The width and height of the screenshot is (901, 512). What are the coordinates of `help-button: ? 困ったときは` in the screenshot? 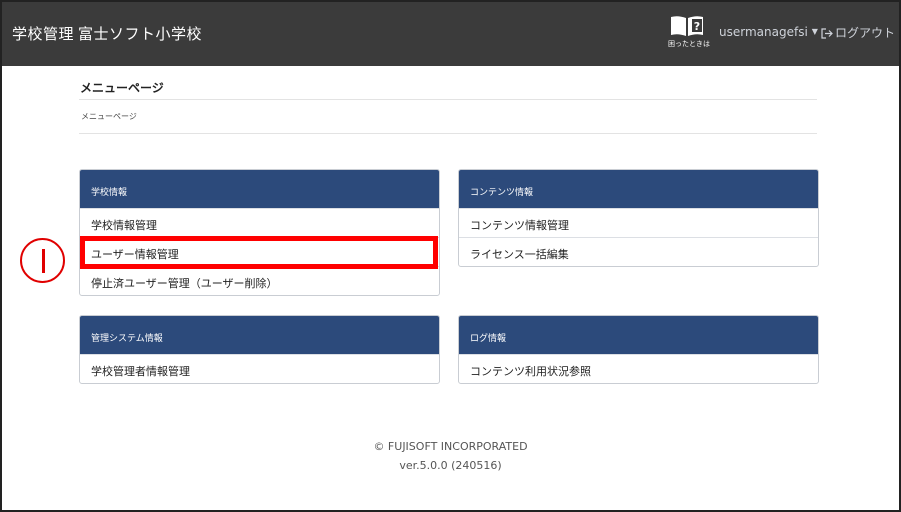 It's located at (689, 37).